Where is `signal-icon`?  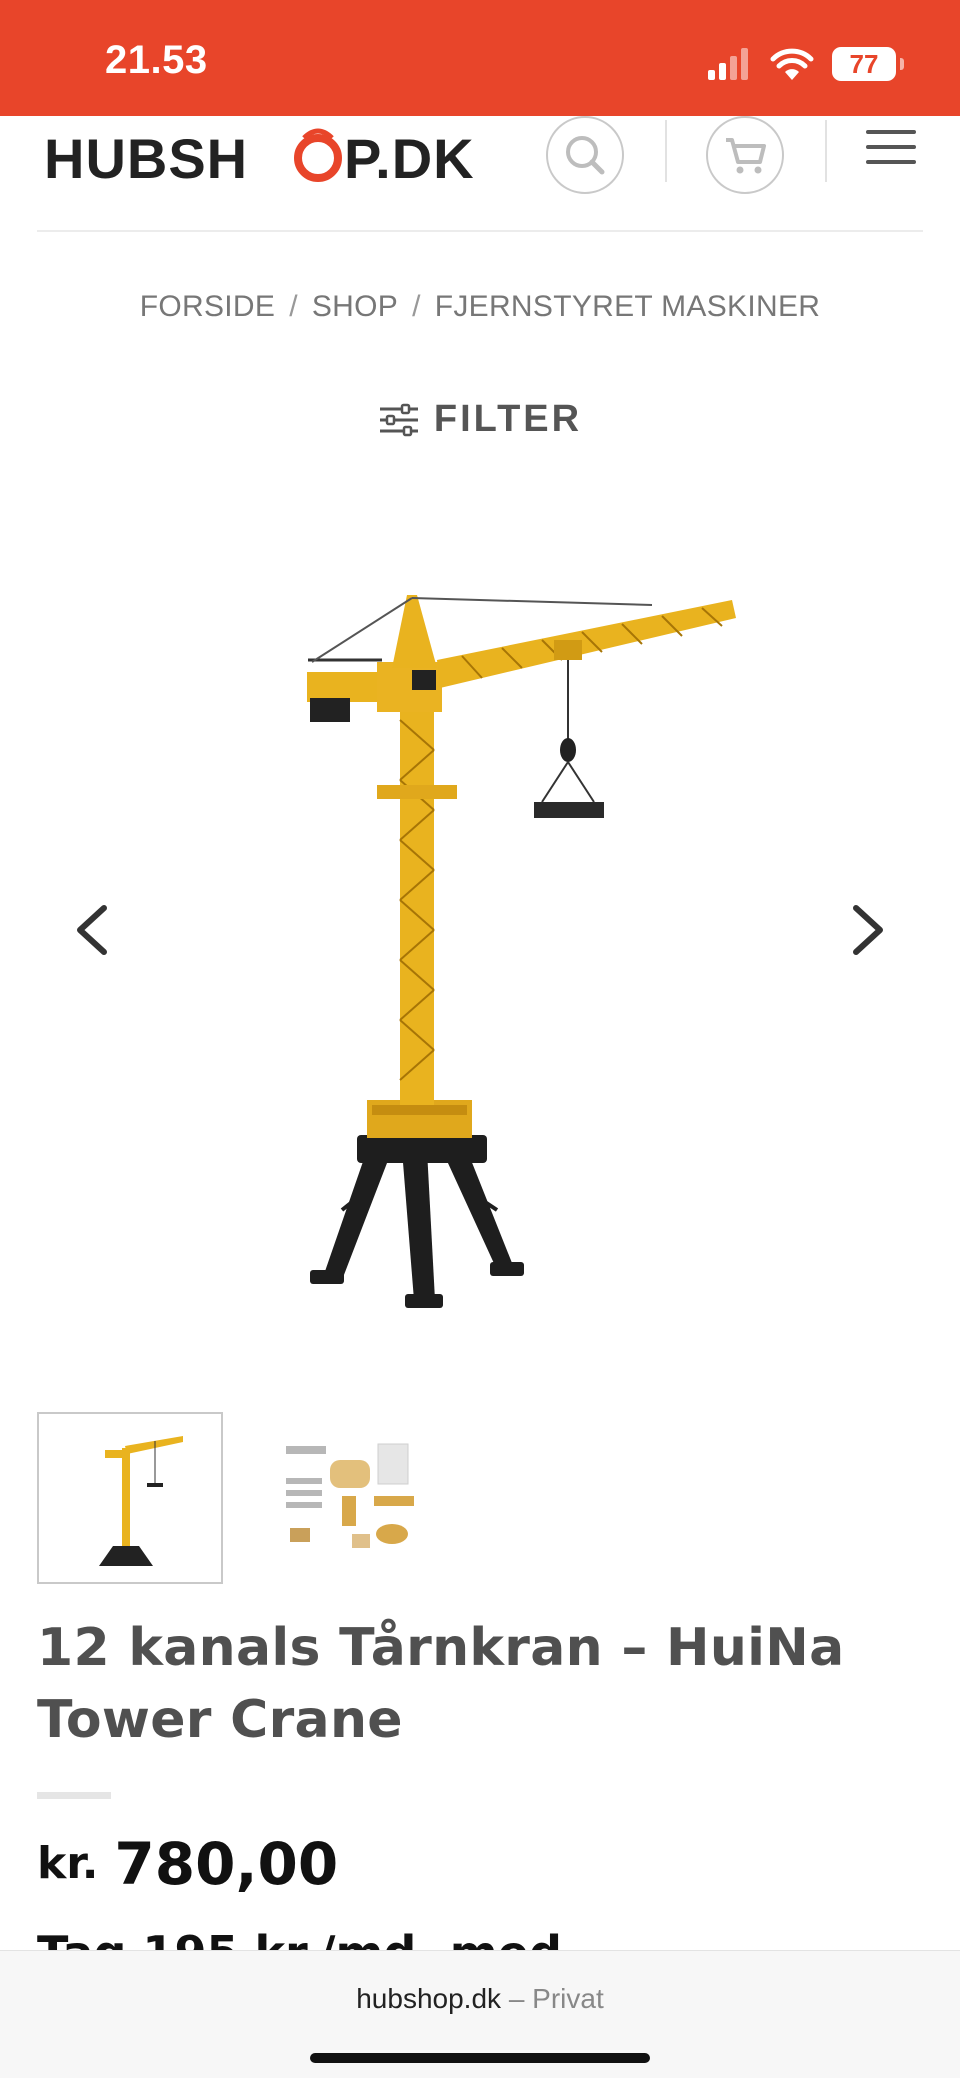 signal-icon is located at coordinates (728, 64).